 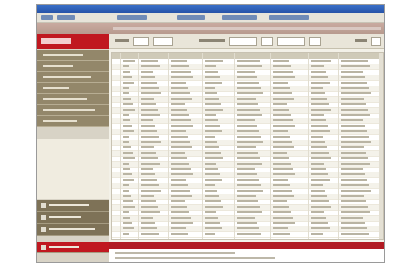 I want to click on go-button, so click(x=315, y=41).